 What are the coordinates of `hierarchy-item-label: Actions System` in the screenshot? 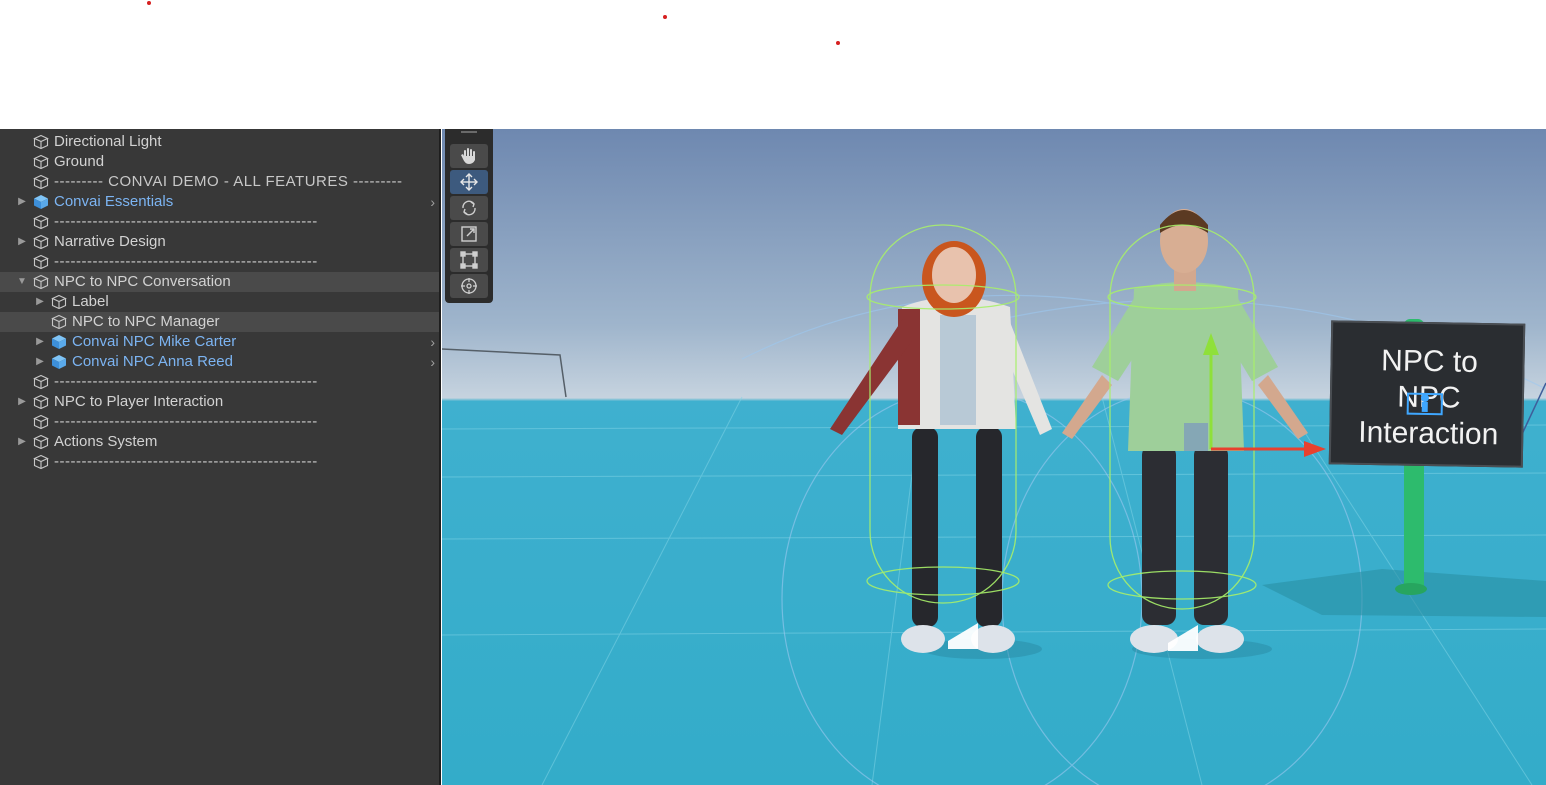 It's located at (106, 441).